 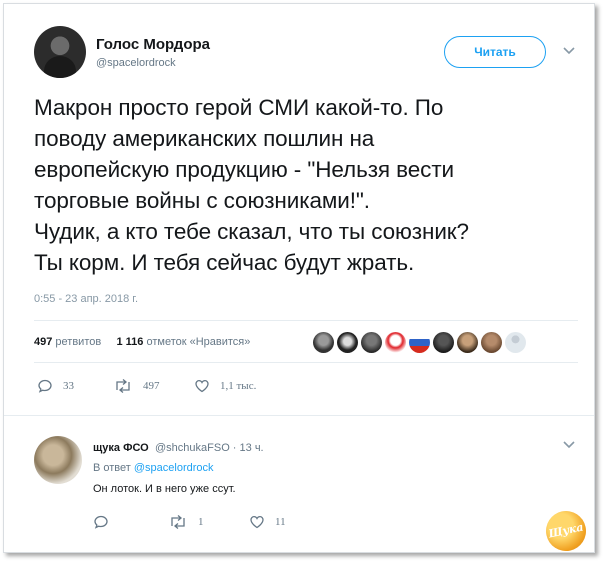 What do you see at coordinates (58, 460) in the screenshot?
I see `reply-author-avatar` at bounding box center [58, 460].